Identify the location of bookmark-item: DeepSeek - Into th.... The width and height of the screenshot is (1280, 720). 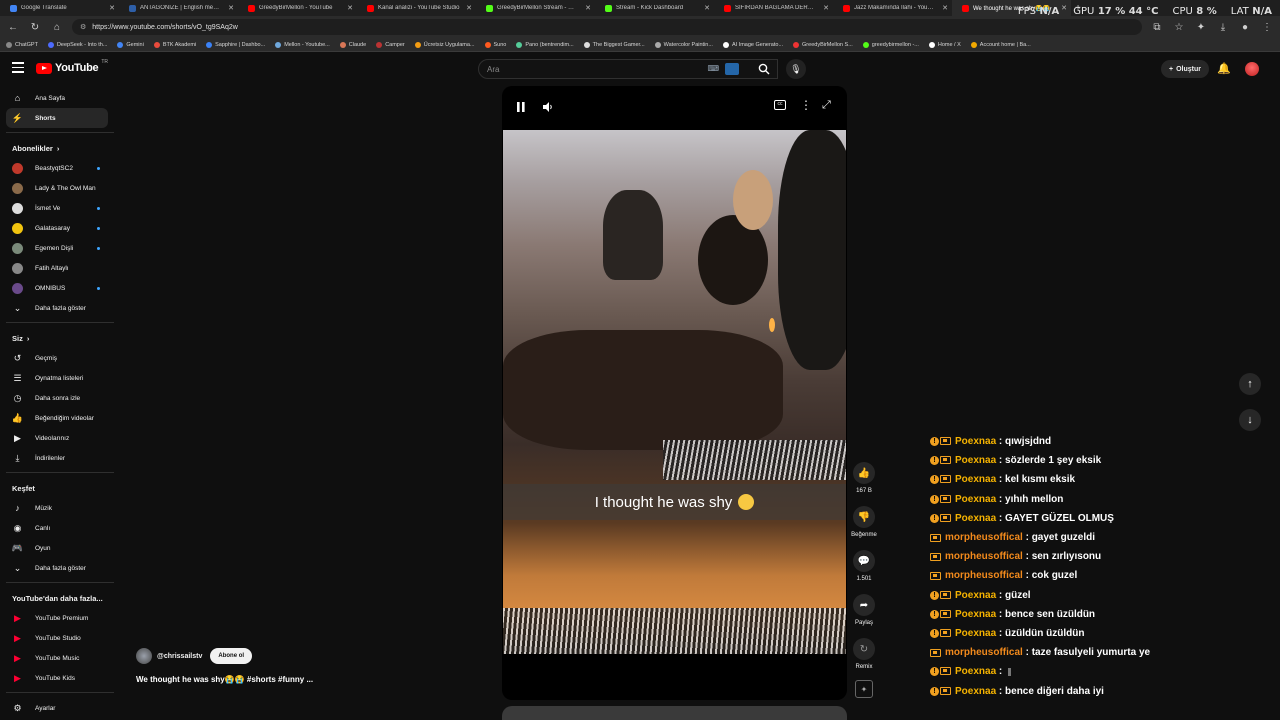
(77, 44).